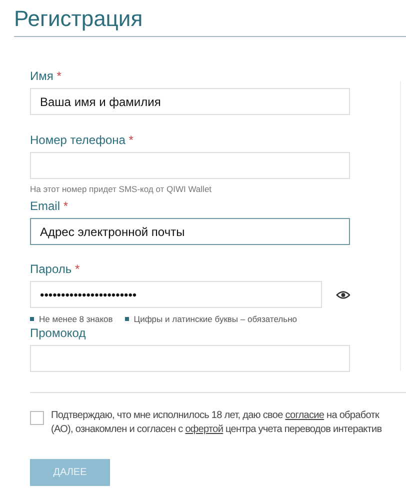 Image resolution: width=406 pixels, height=500 pixels. What do you see at coordinates (121, 189) in the screenshot?
I see `hint-text: На этот номер придет SMS-код от QIWI Wallet` at bounding box center [121, 189].